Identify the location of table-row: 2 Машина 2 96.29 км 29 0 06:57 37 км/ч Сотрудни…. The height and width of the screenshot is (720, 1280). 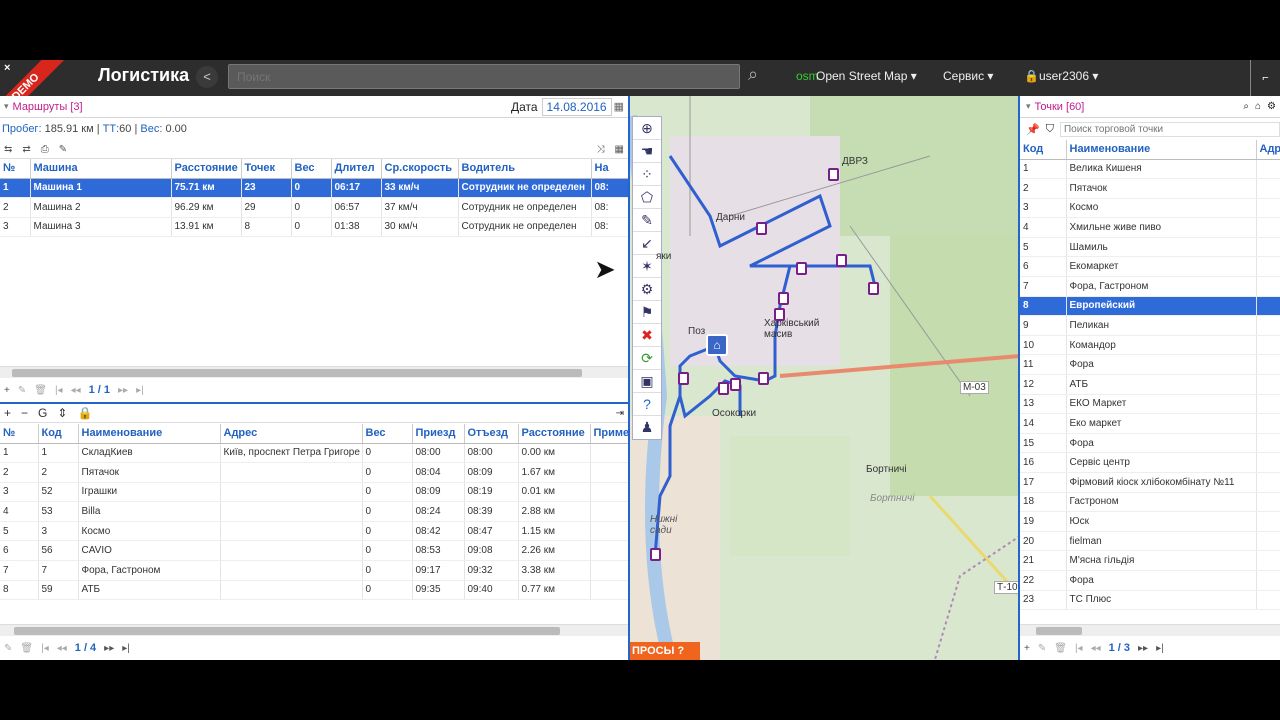
(314, 207).